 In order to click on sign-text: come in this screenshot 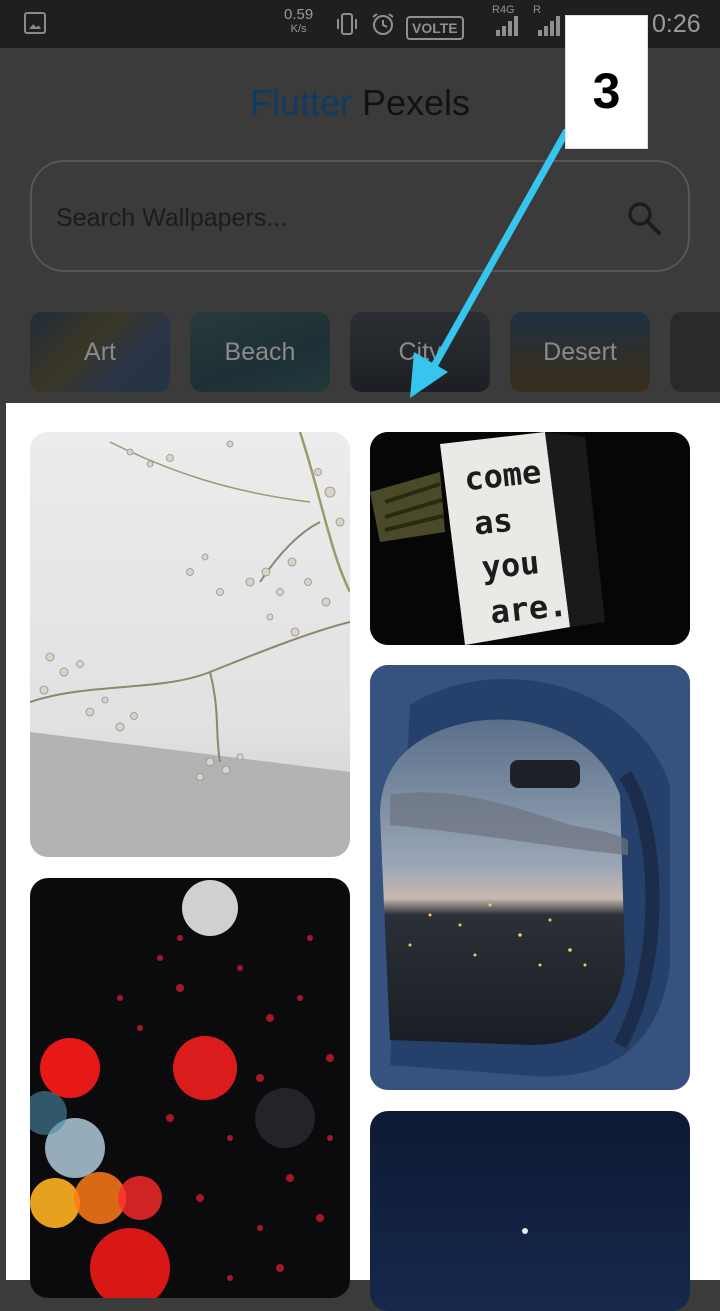, I will do `click(502, 475)`.